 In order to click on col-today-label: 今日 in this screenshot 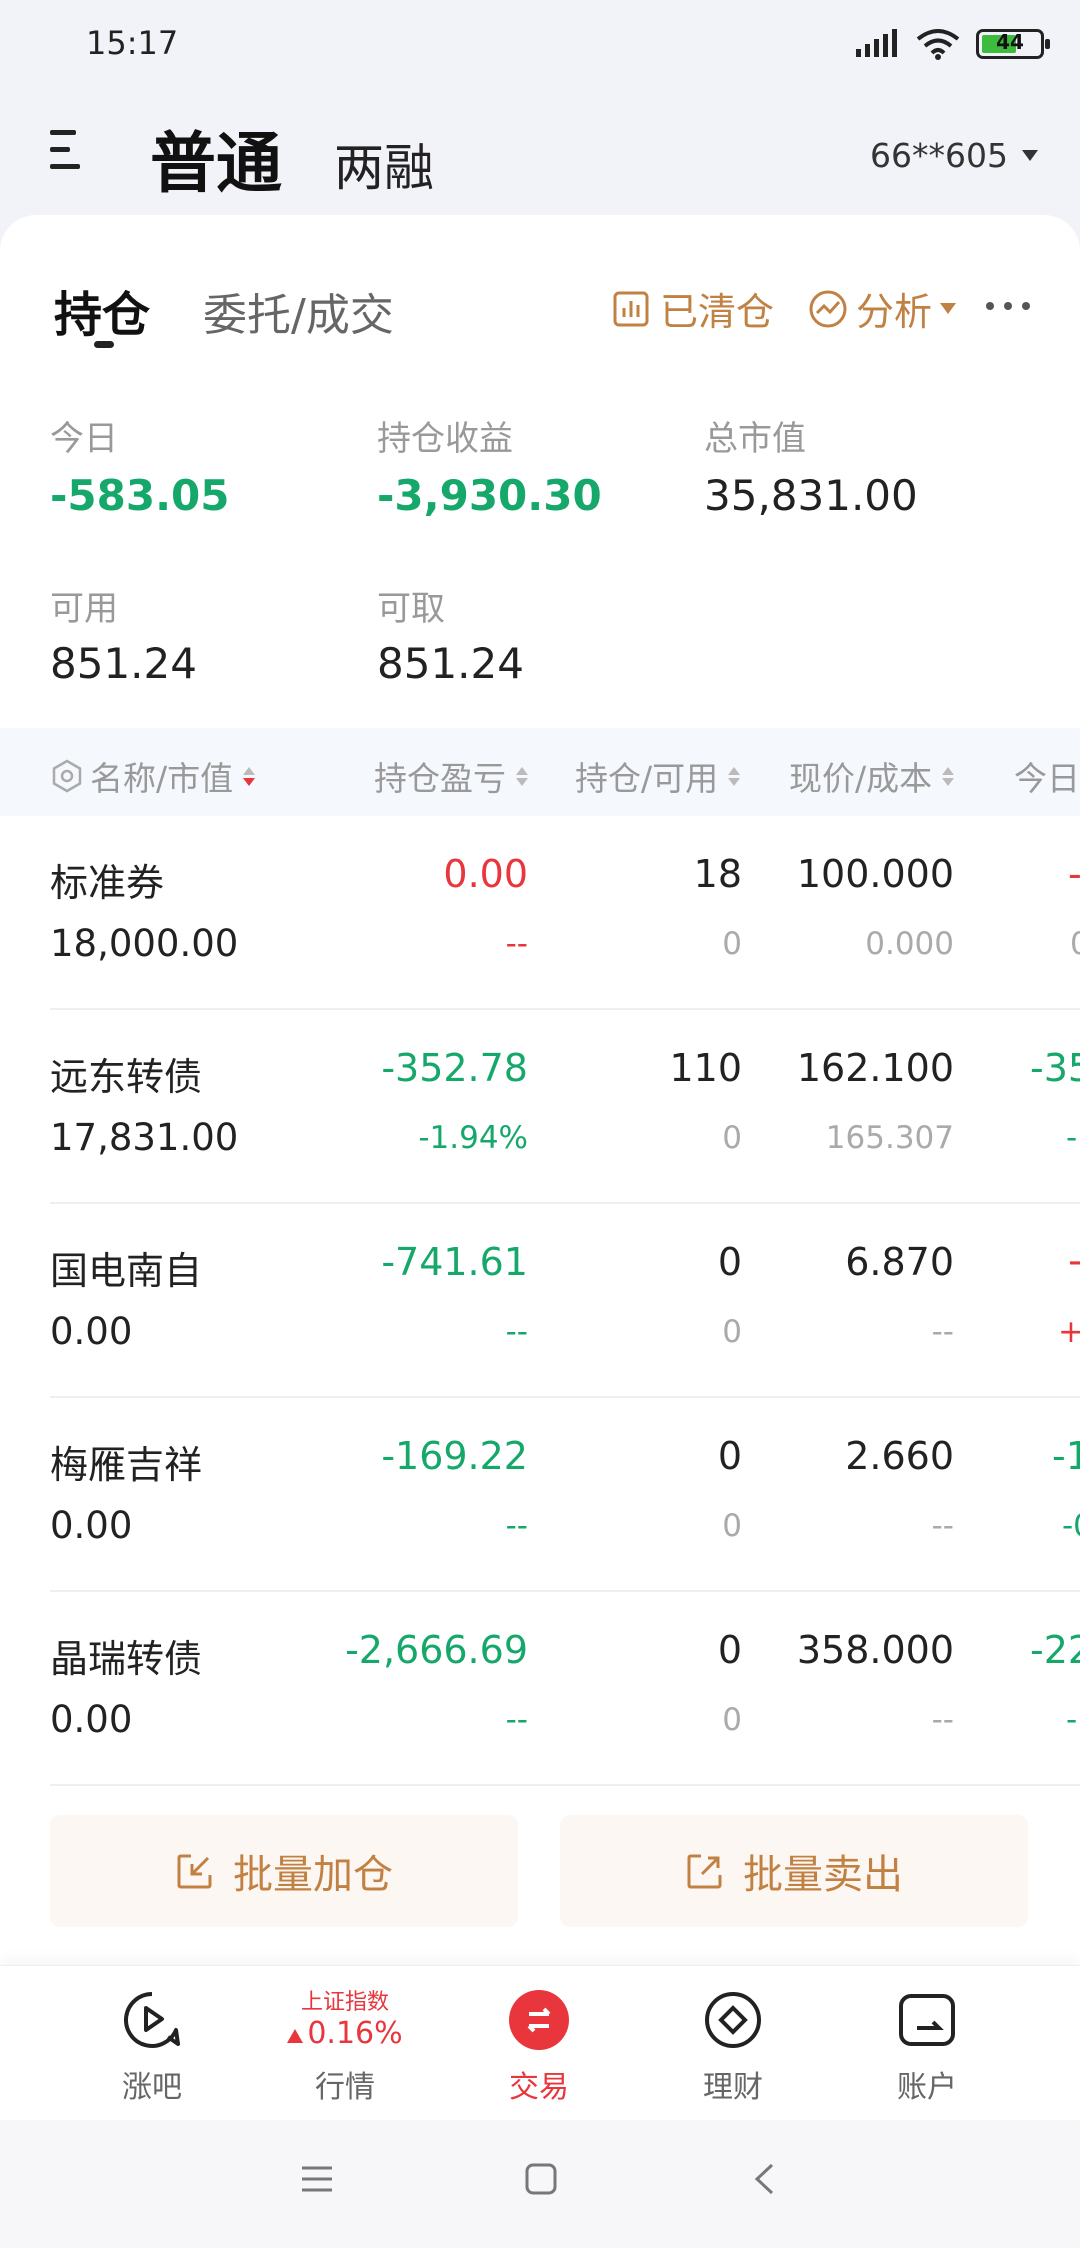, I will do `click(1047, 778)`.